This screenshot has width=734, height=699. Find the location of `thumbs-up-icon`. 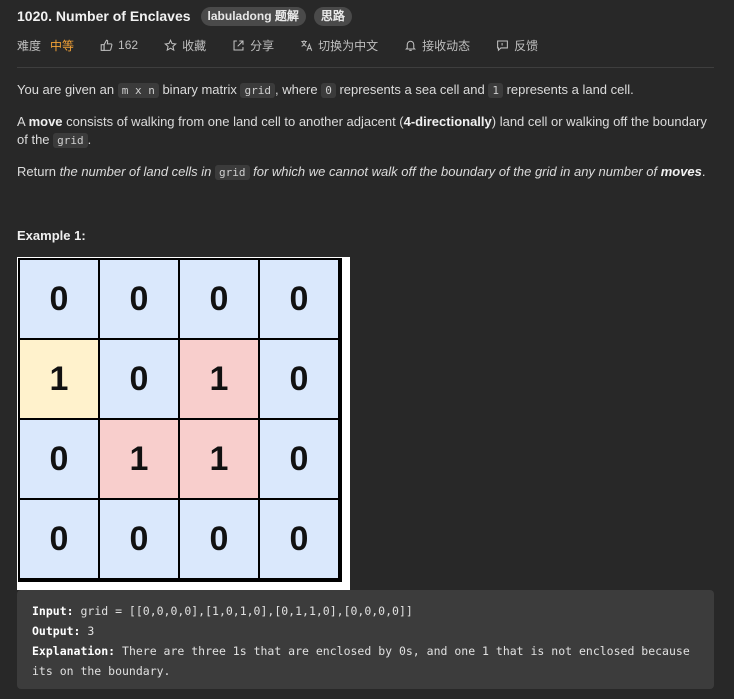

thumbs-up-icon is located at coordinates (106, 45).